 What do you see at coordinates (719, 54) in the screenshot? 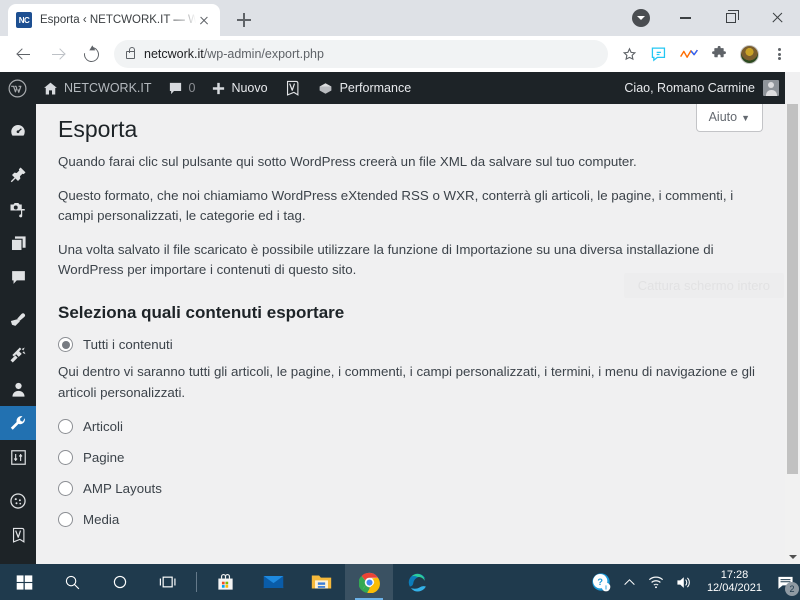
I see `extensions-button` at bounding box center [719, 54].